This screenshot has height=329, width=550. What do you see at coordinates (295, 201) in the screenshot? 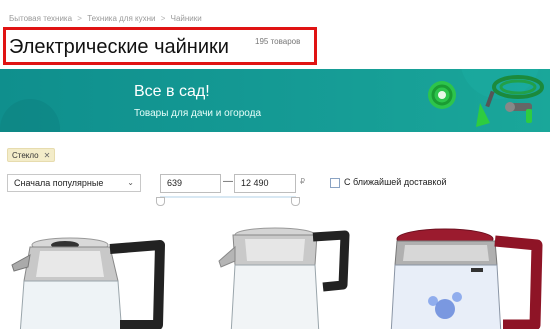
I see `price-slider-max-handle` at bounding box center [295, 201].